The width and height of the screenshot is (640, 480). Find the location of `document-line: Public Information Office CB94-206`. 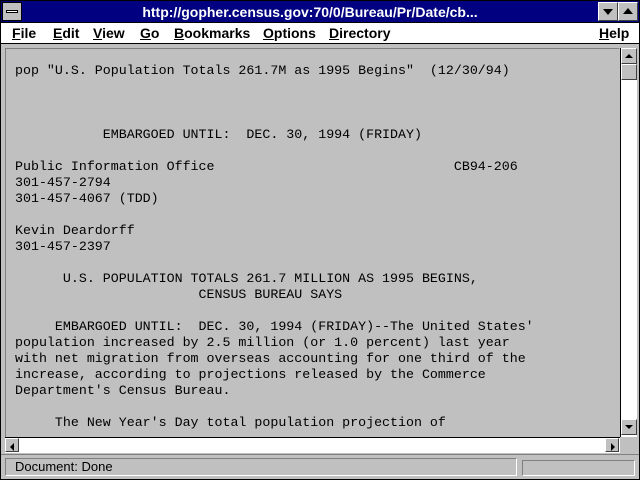

document-line: Public Information Office CB94-206 is located at coordinates (266, 166).